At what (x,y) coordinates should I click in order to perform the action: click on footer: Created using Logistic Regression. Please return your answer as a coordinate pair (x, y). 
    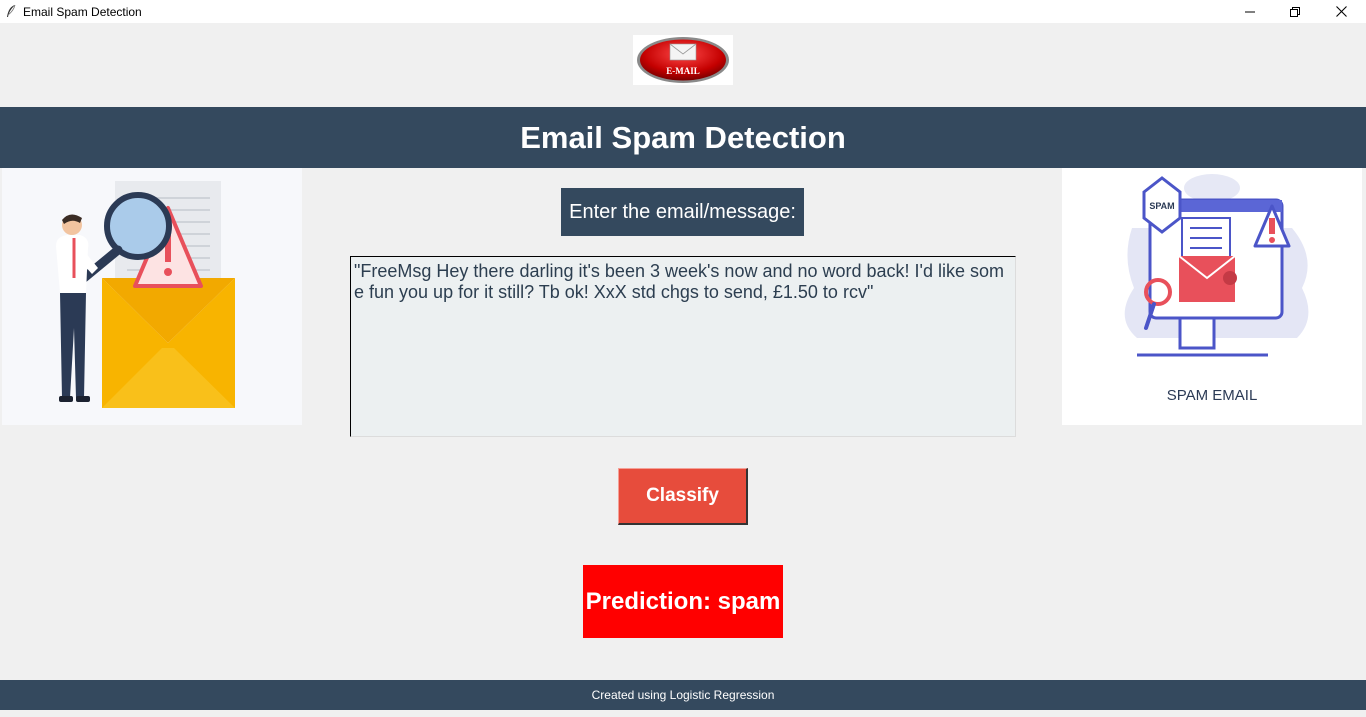
    Looking at the image, I should click on (683, 695).